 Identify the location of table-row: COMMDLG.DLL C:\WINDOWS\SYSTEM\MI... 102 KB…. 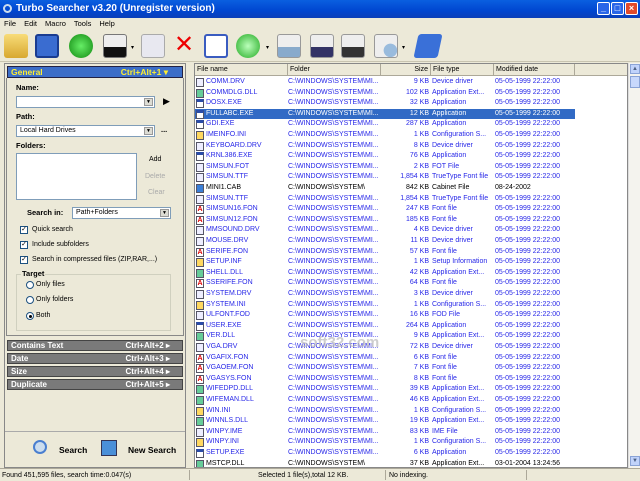
(385, 93).